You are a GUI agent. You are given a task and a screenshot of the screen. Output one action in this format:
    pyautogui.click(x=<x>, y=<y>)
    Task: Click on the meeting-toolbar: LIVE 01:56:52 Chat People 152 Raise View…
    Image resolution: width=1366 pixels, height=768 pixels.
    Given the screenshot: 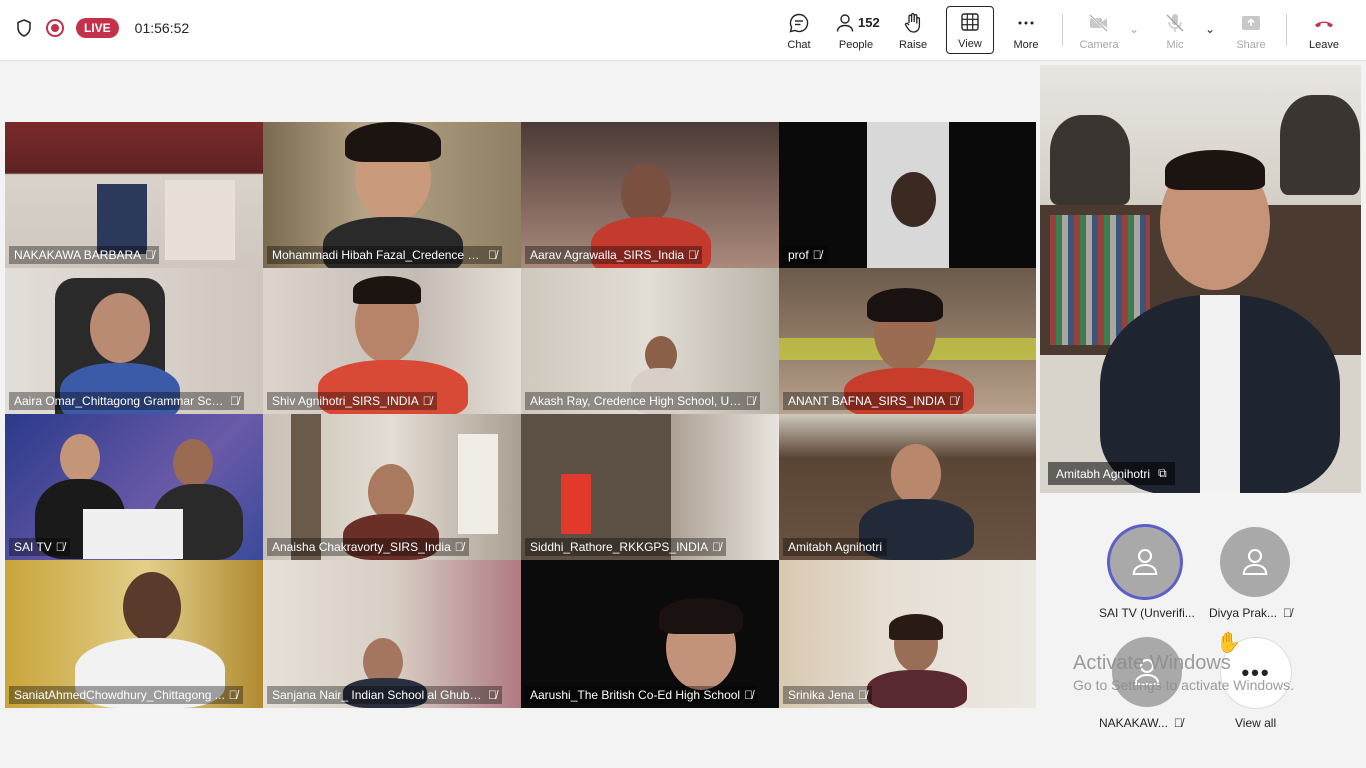 What is the action you would take?
    pyautogui.click(x=683, y=30)
    